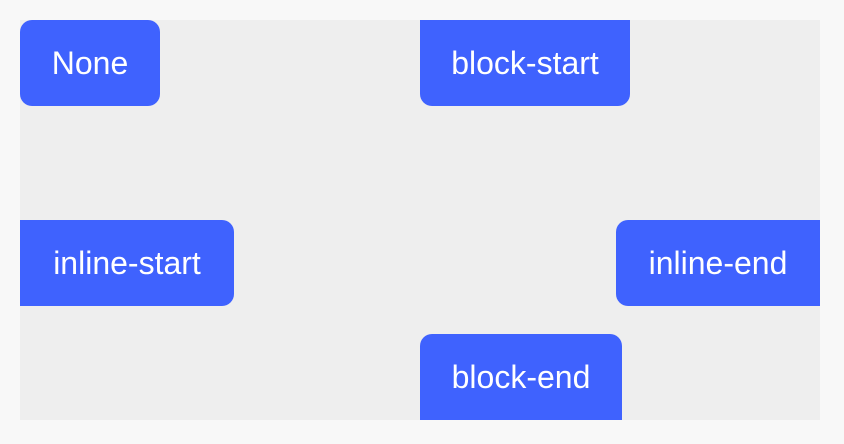 Image resolution: width=844 pixels, height=444 pixels. What do you see at coordinates (525, 63) in the screenshot?
I see `block-start-button: block-start` at bounding box center [525, 63].